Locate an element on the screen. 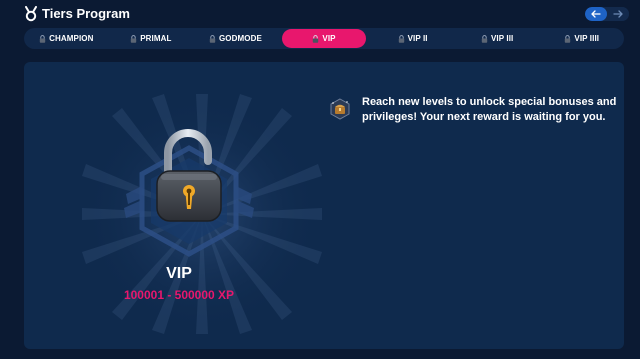 The height and width of the screenshot is (359, 640). tab-champion: CHAMPION is located at coordinates (66, 38).